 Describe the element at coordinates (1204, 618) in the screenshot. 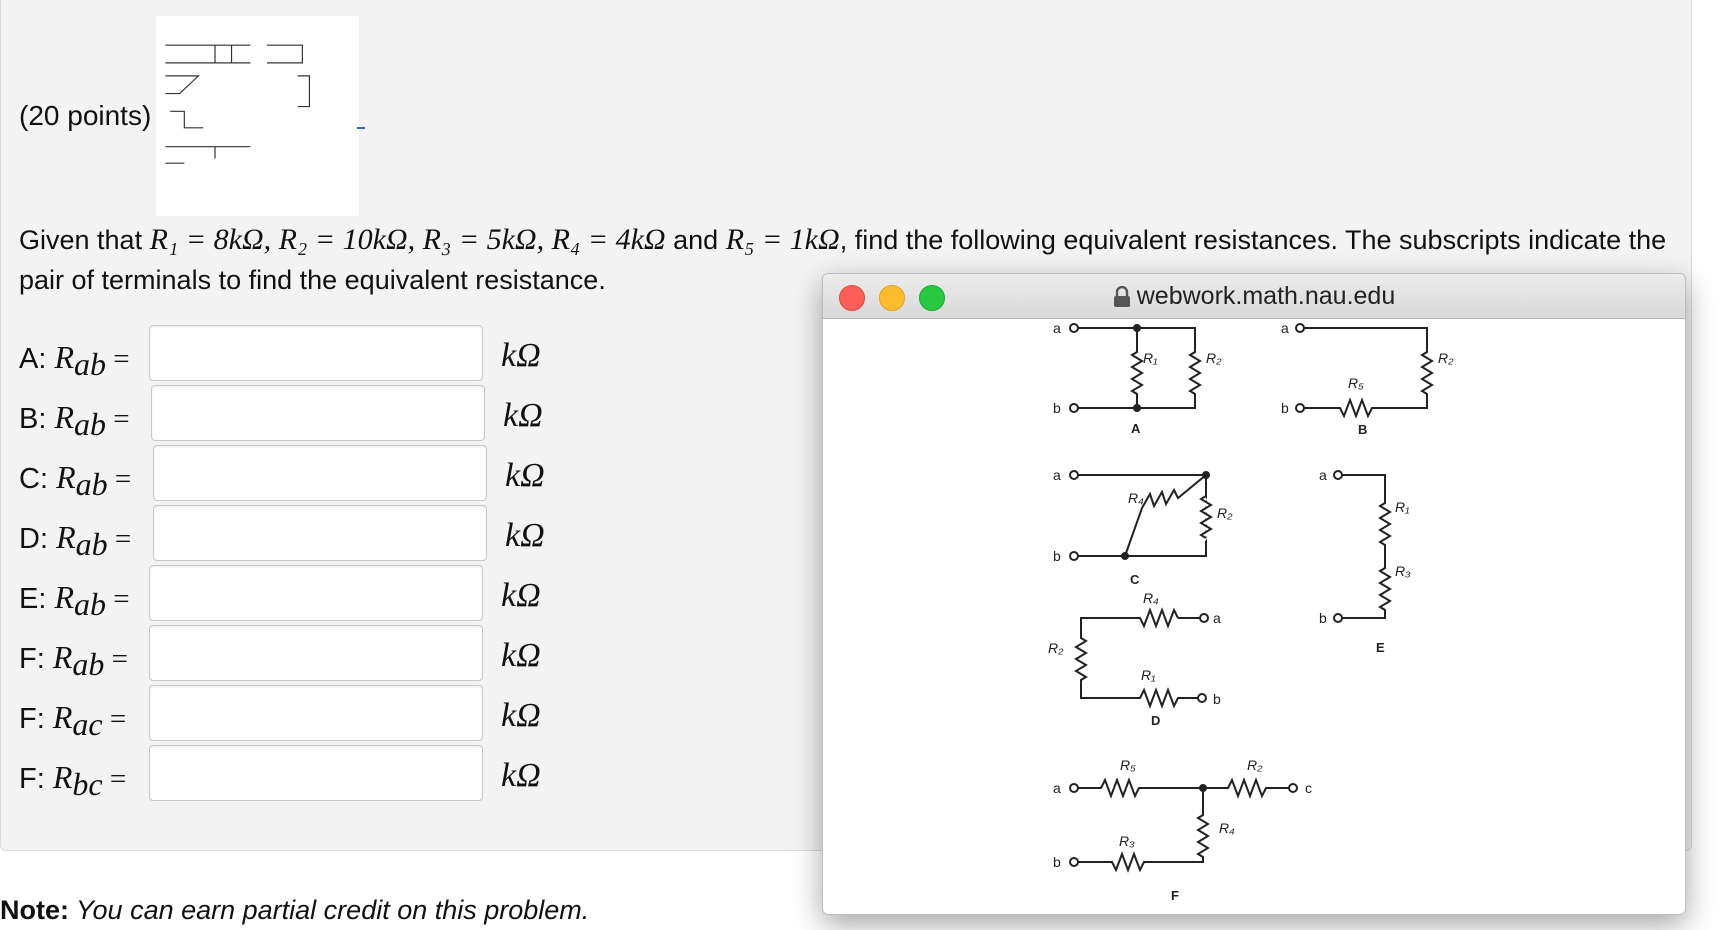

I see `terminal-a-D` at that location.